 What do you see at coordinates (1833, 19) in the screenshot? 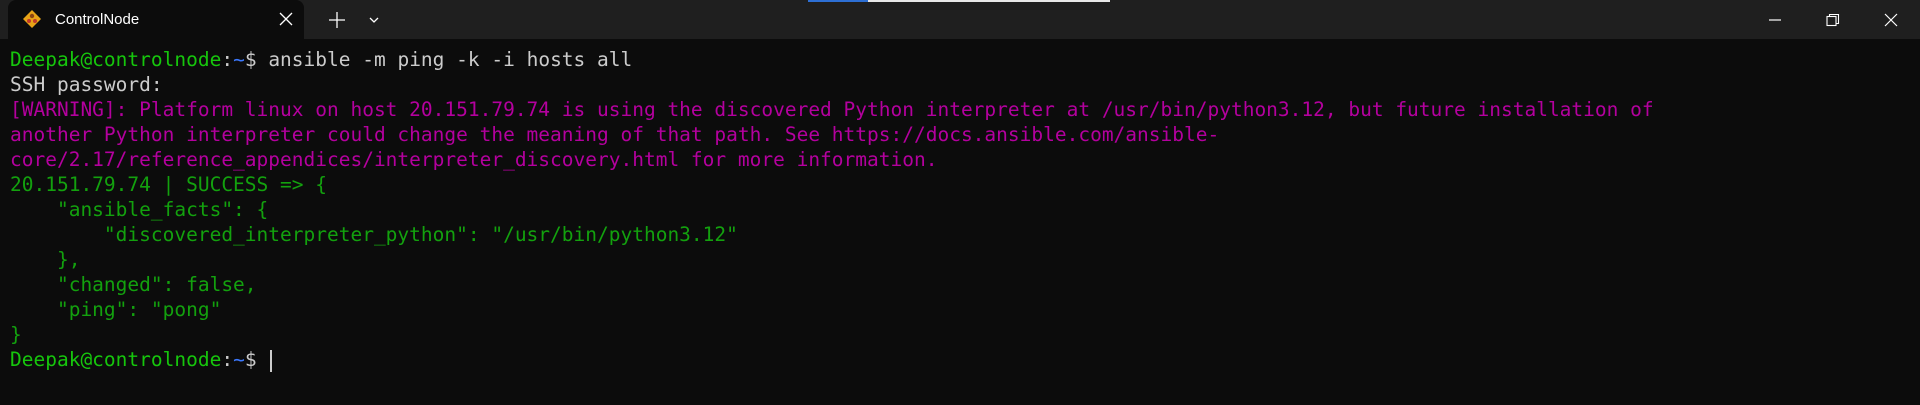
I see `restore-icon` at bounding box center [1833, 19].